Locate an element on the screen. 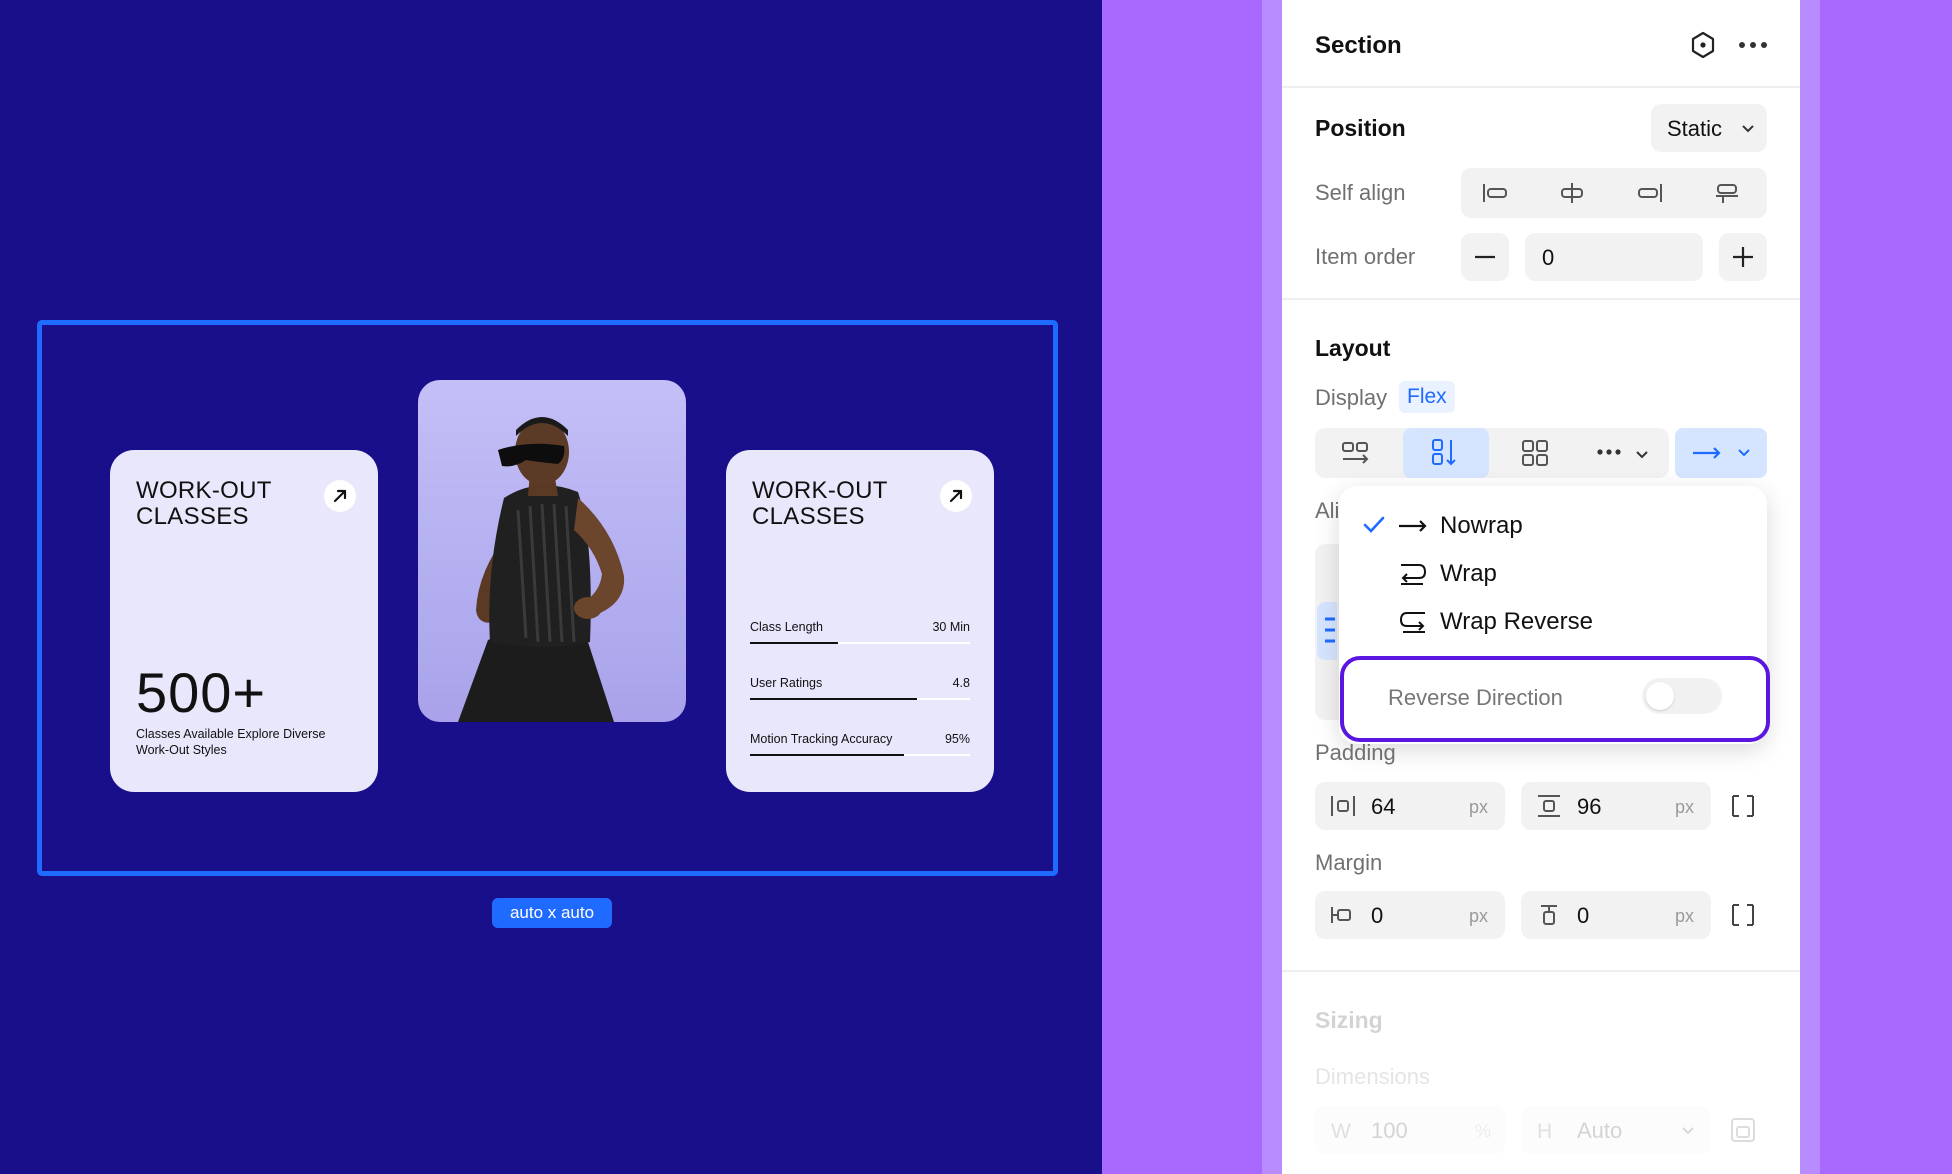  padding-vertical-icon is located at coordinates (1549, 806).